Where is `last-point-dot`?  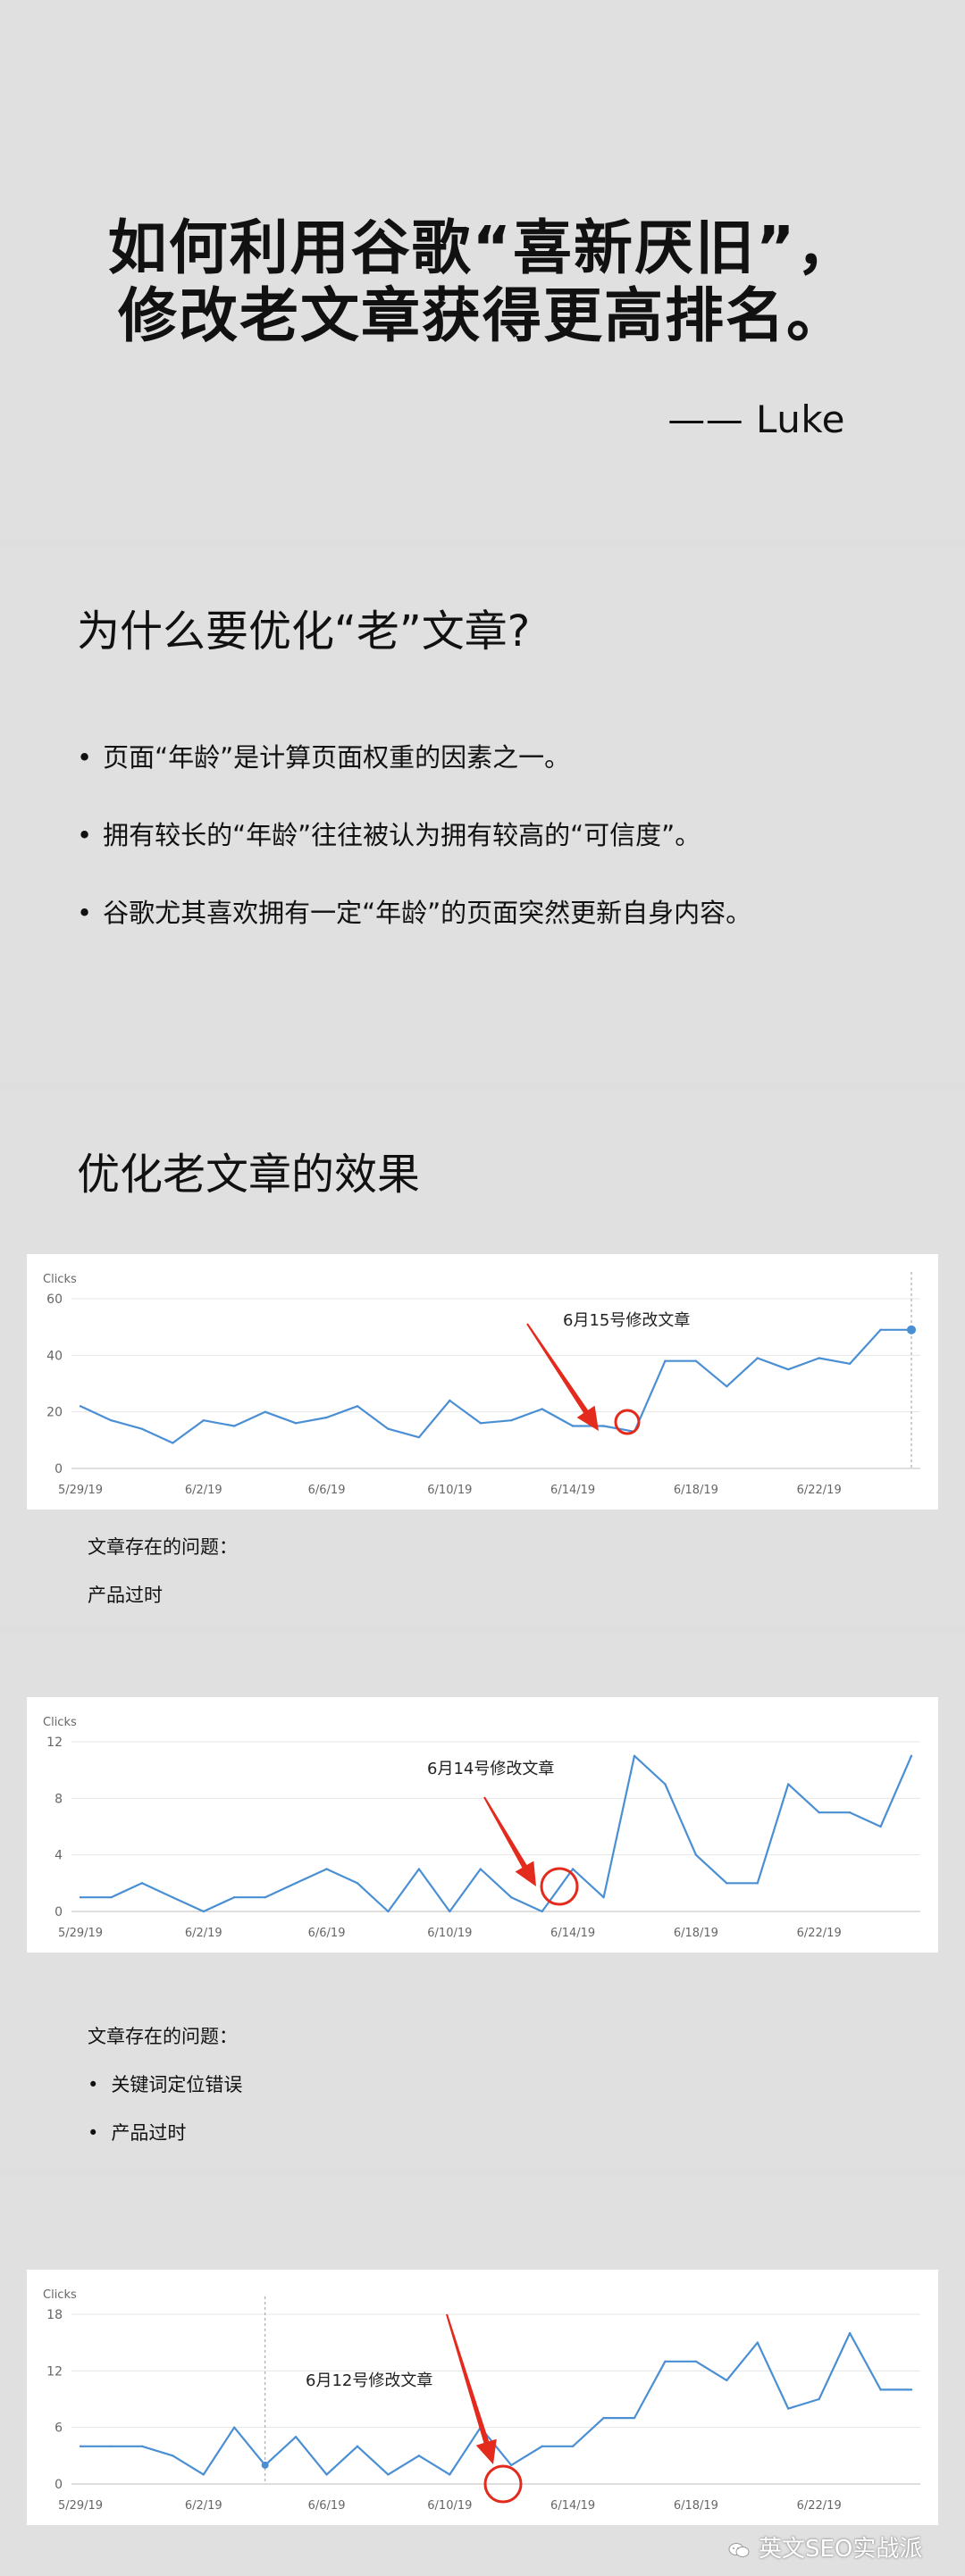
last-point-dot is located at coordinates (911, 1330).